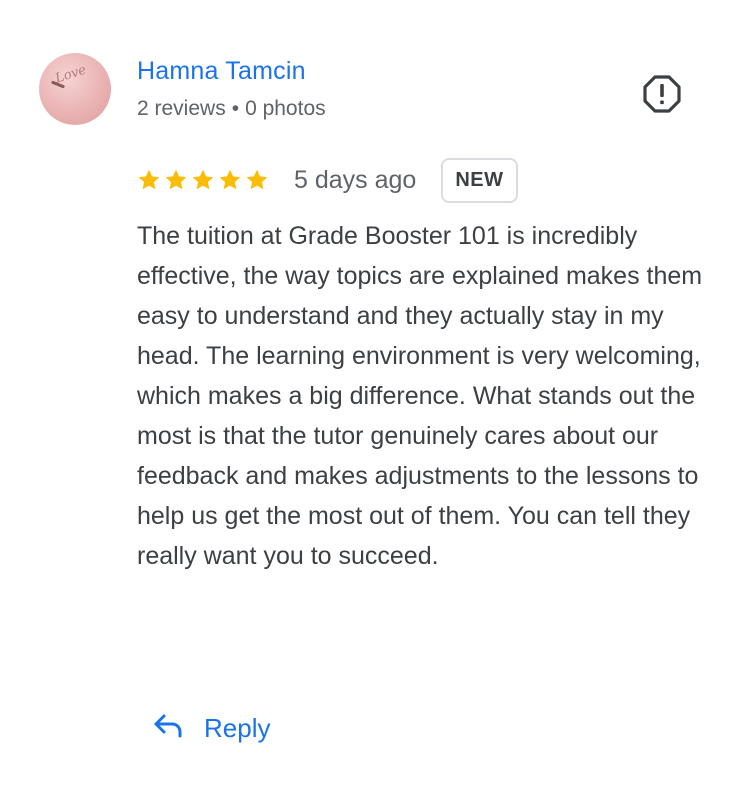 This screenshot has height=787, width=750. I want to click on reply-label: Reply, so click(237, 727).